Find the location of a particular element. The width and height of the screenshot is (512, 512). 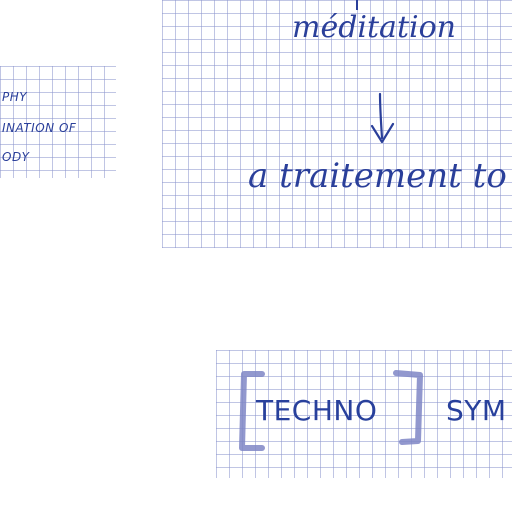

left-note-line-3: ODY is located at coordinates (16, 157).